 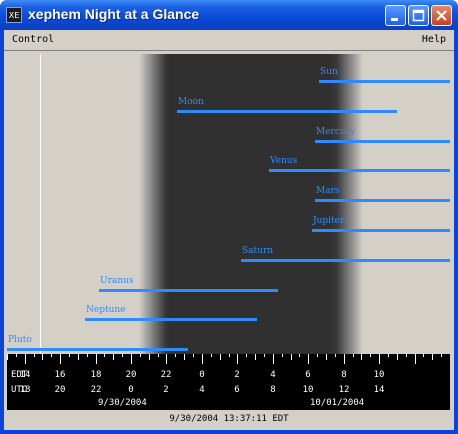 What do you see at coordinates (14, 15) in the screenshot?
I see `xephem-app-icon: XE` at bounding box center [14, 15].